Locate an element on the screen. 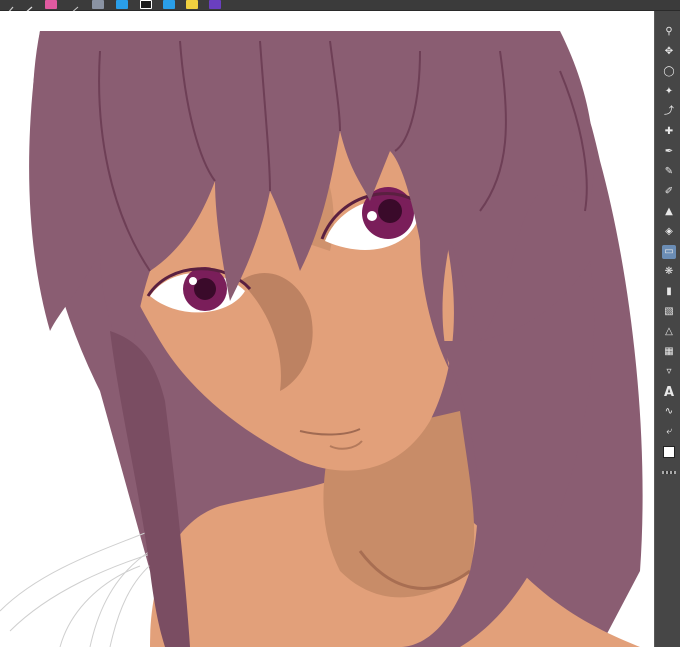  frame-icon: ▦ is located at coordinates (669, 352).